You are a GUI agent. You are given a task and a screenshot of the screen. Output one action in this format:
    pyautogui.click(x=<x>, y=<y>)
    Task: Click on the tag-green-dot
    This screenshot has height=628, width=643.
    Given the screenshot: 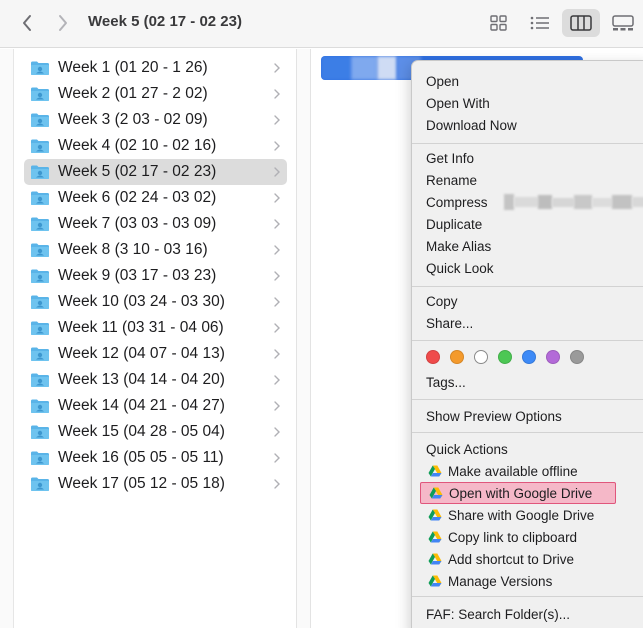 What is the action you would take?
    pyautogui.click(x=505, y=357)
    